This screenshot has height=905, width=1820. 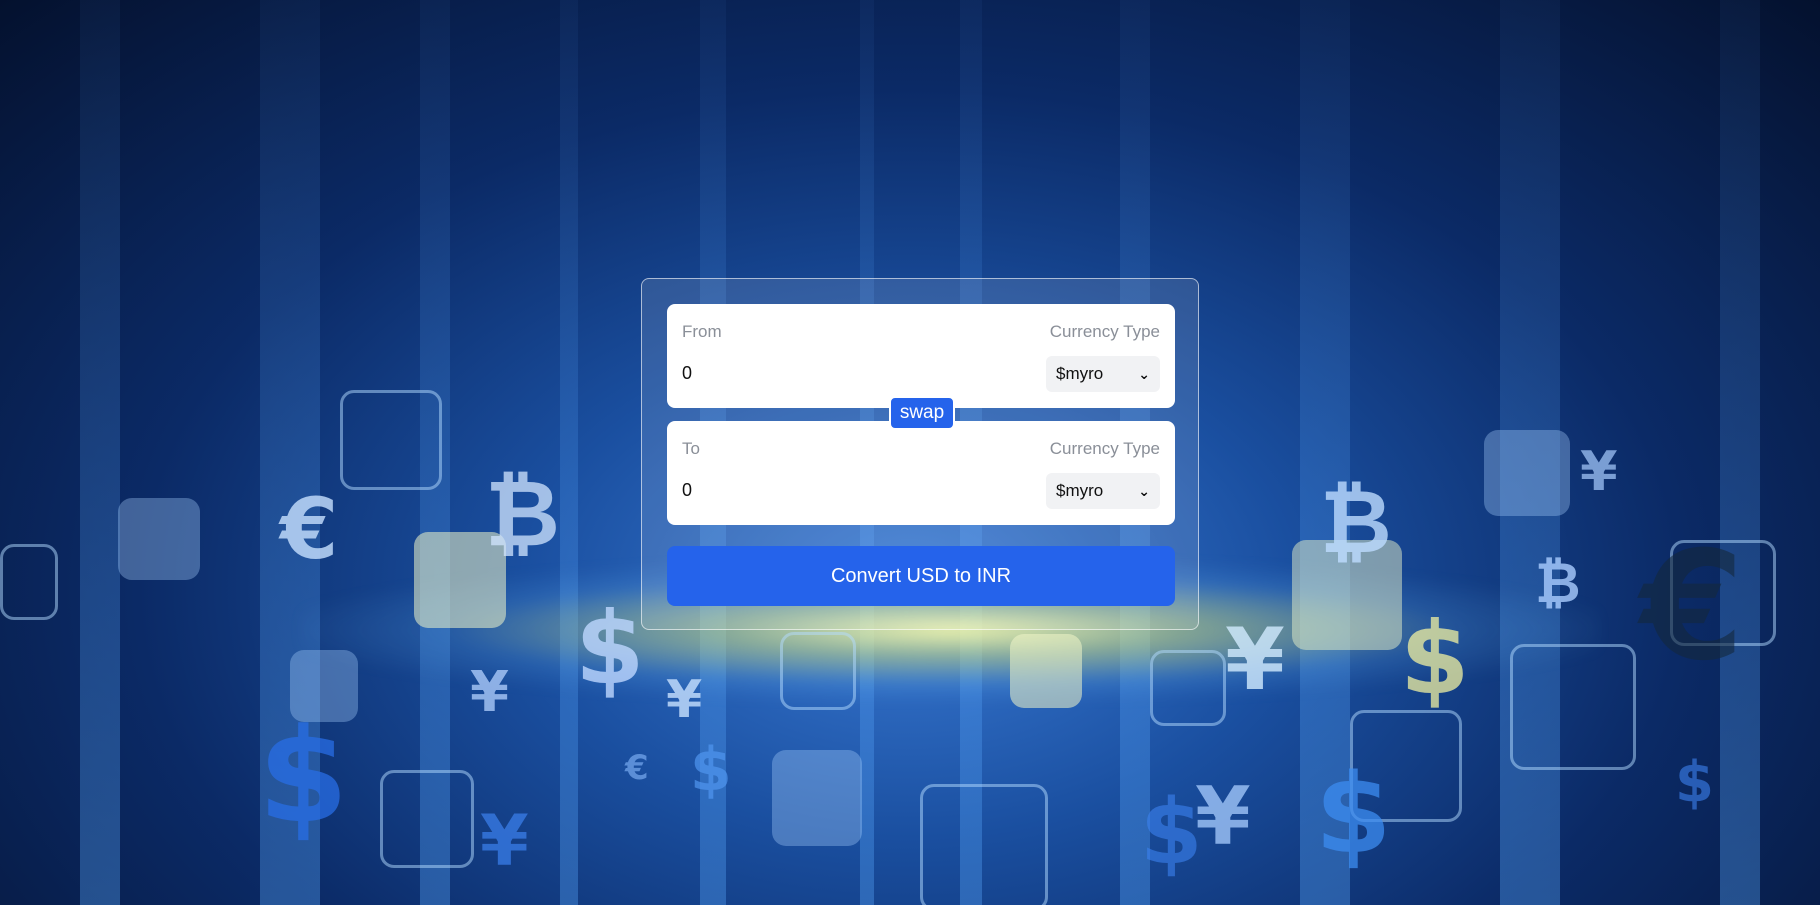 I want to click on to-amount-input, so click(x=847, y=490).